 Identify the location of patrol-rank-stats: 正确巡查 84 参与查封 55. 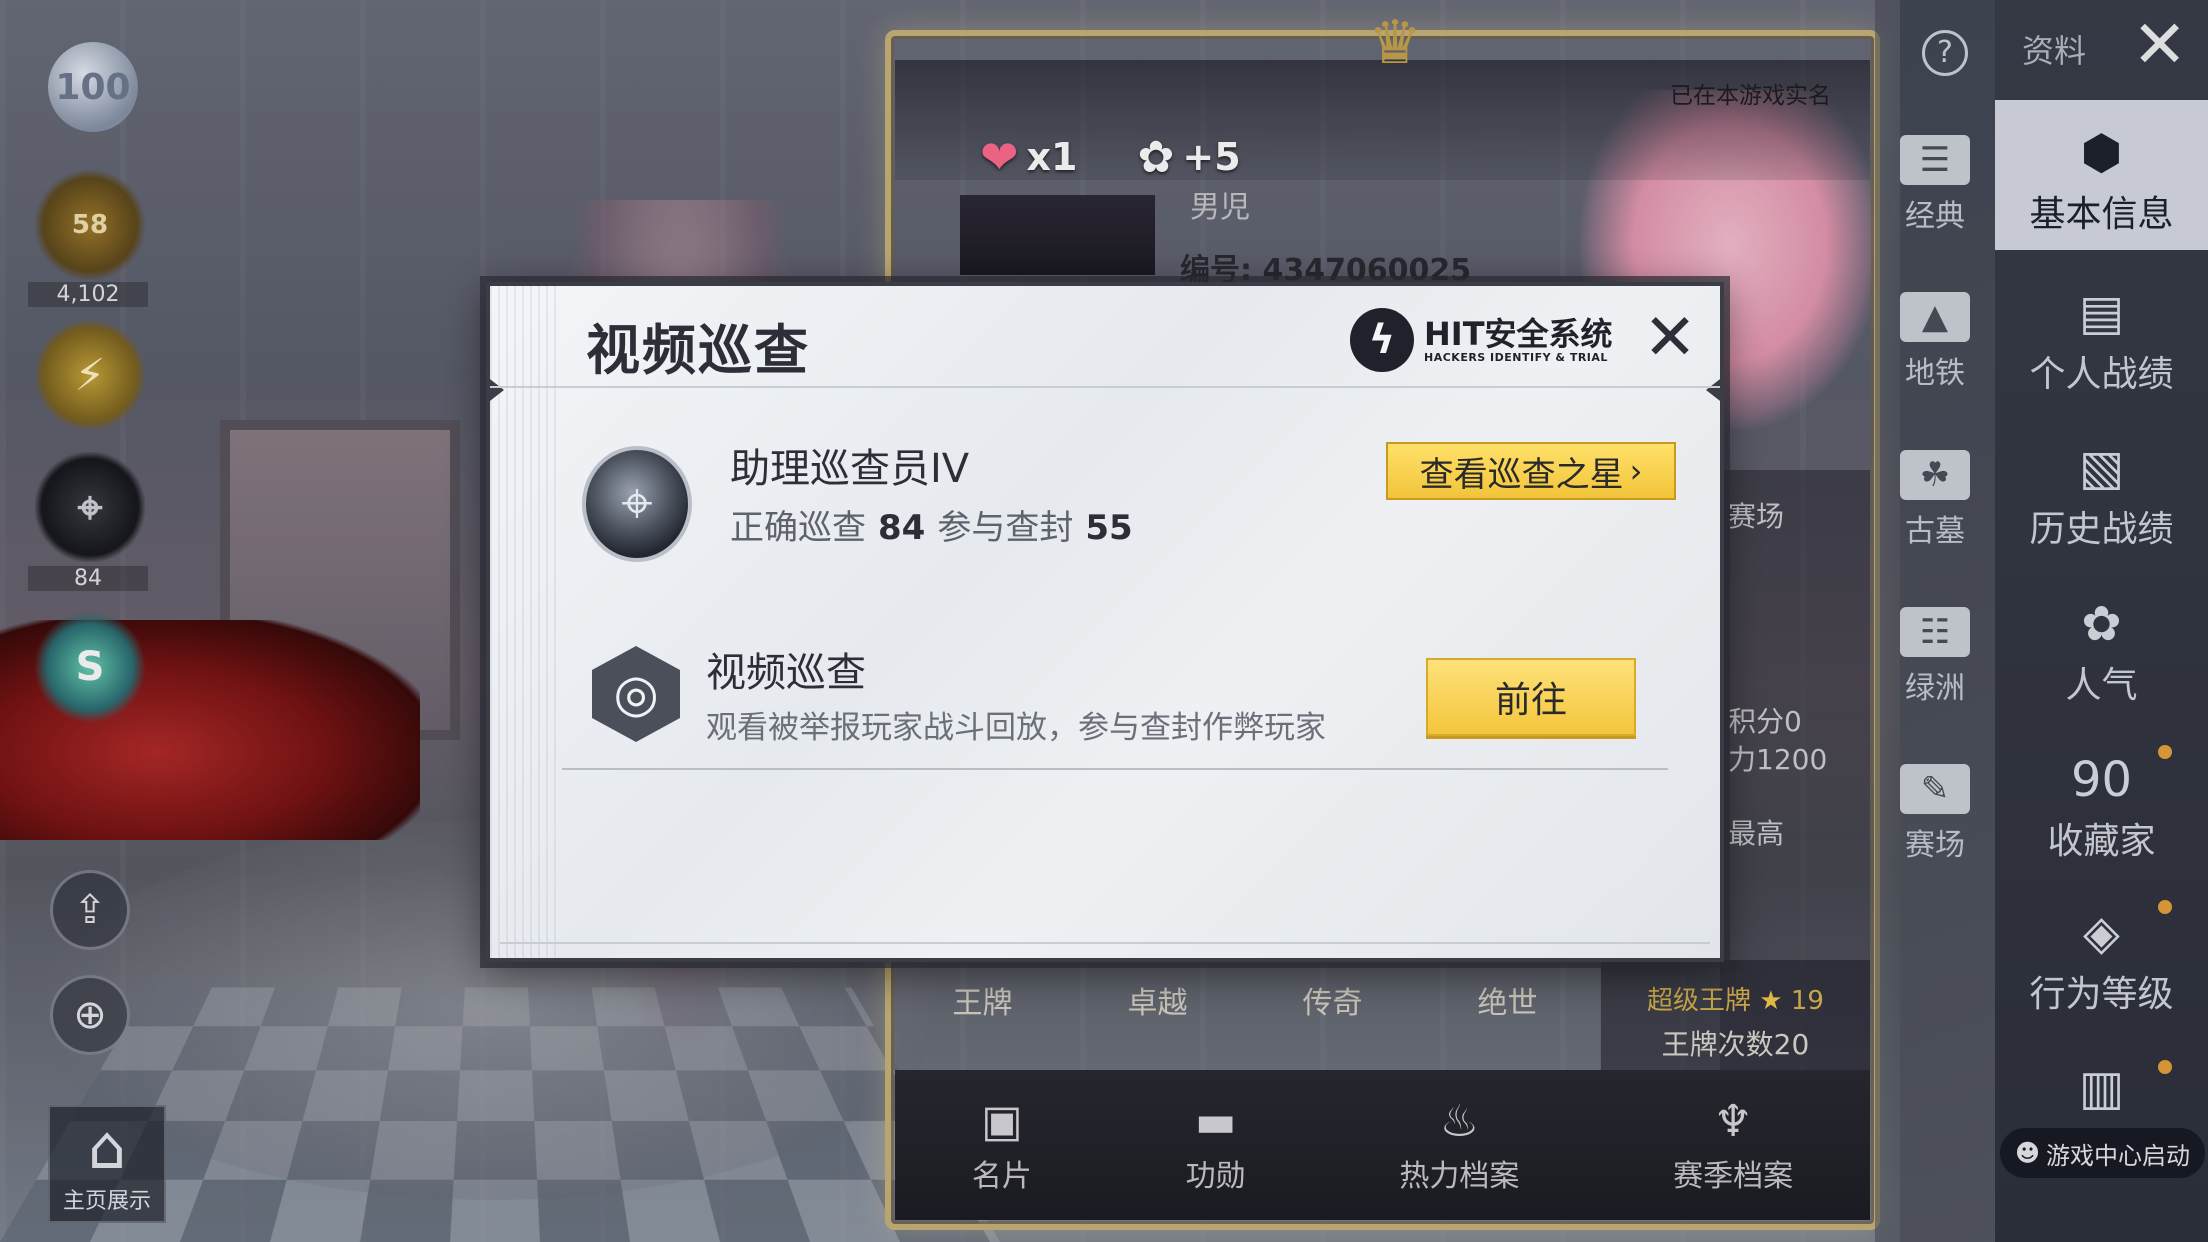
(937, 524).